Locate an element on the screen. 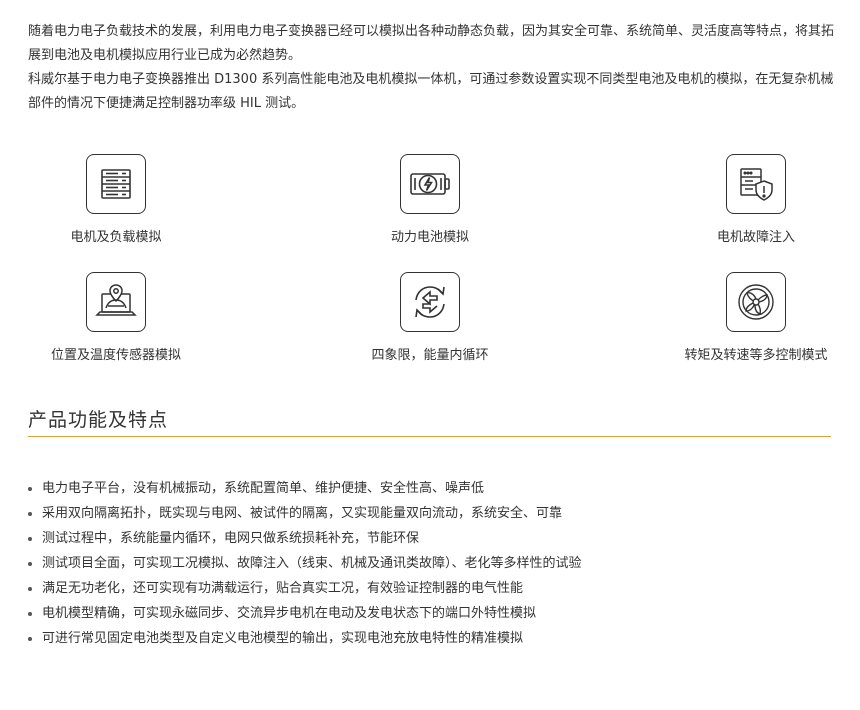 Image resolution: width=860 pixels, height=710 pixels. list-item: 测试过程中，系统能量内循环，电网只做系统损耗补充，节能环保 is located at coordinates (305, 538).